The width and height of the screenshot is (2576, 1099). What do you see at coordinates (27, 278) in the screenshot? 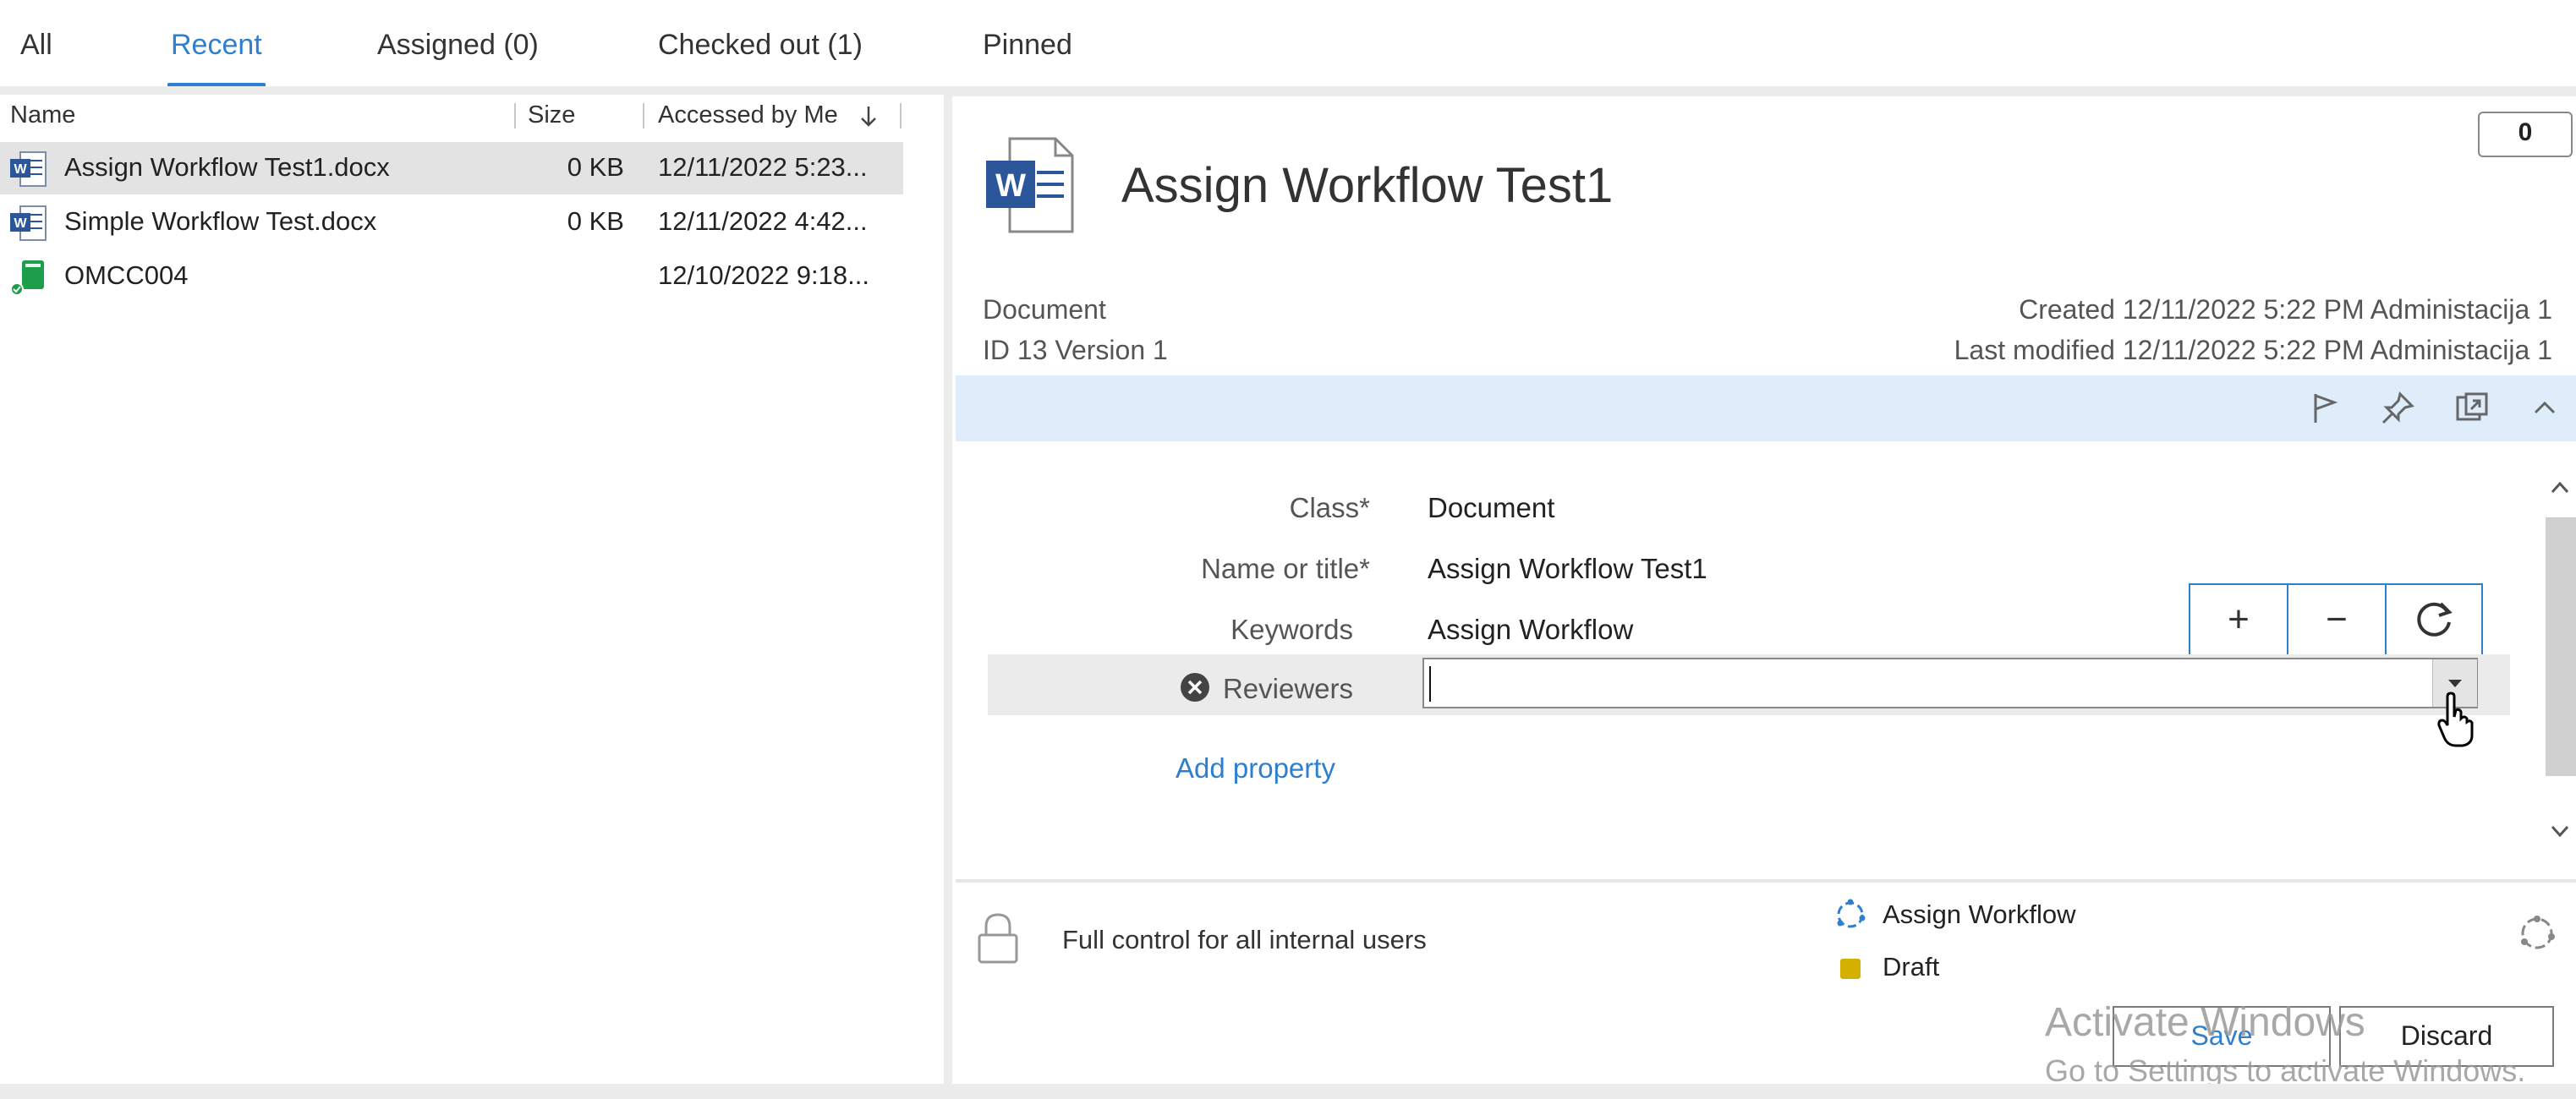
I see `green-document-icon` at bounding box center [27, 278].